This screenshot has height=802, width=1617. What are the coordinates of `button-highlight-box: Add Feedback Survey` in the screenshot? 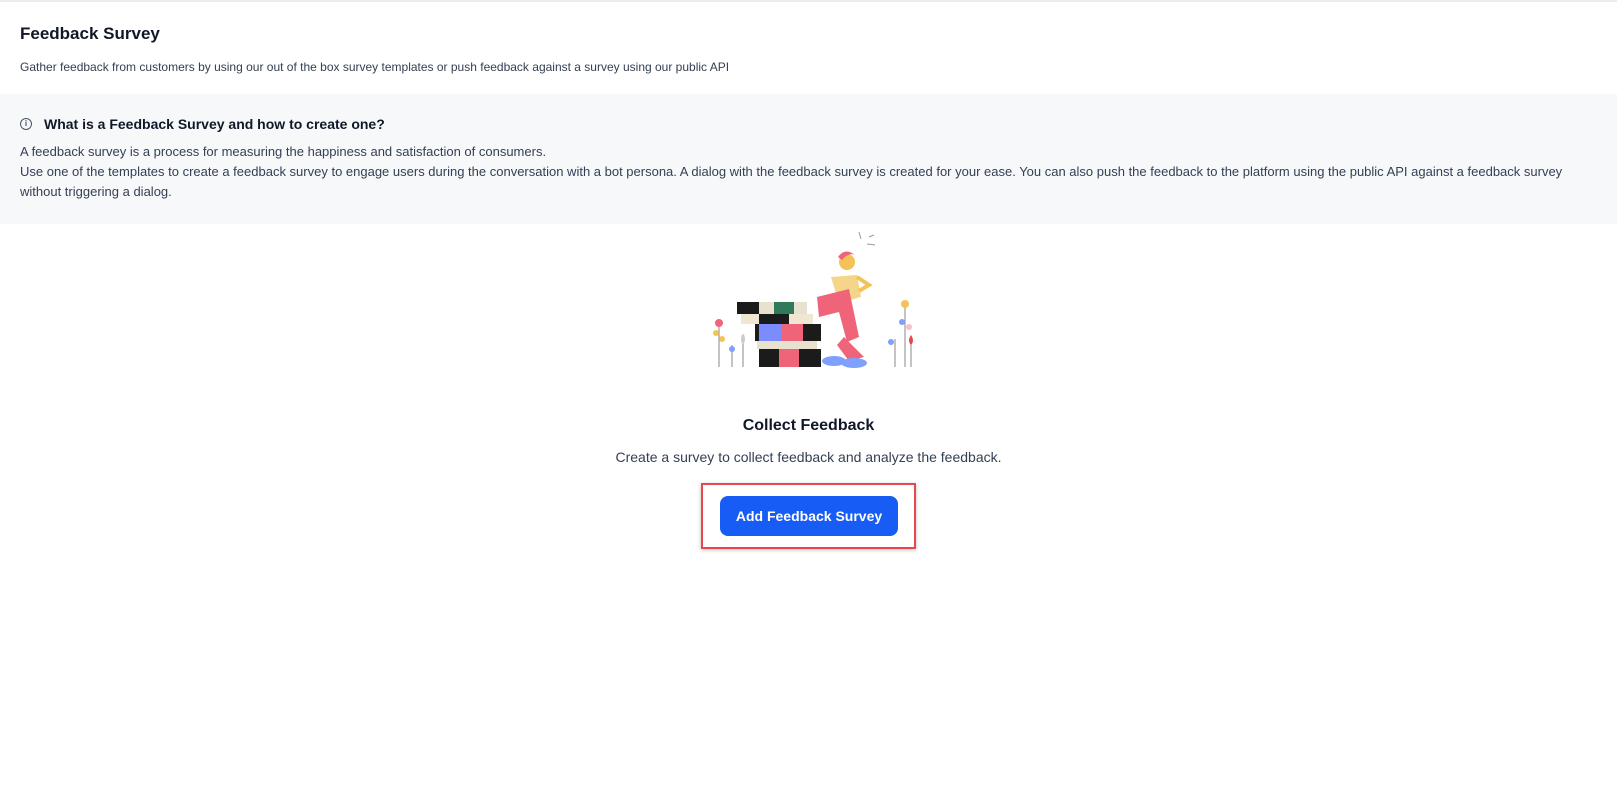 It's located at (808, 516).